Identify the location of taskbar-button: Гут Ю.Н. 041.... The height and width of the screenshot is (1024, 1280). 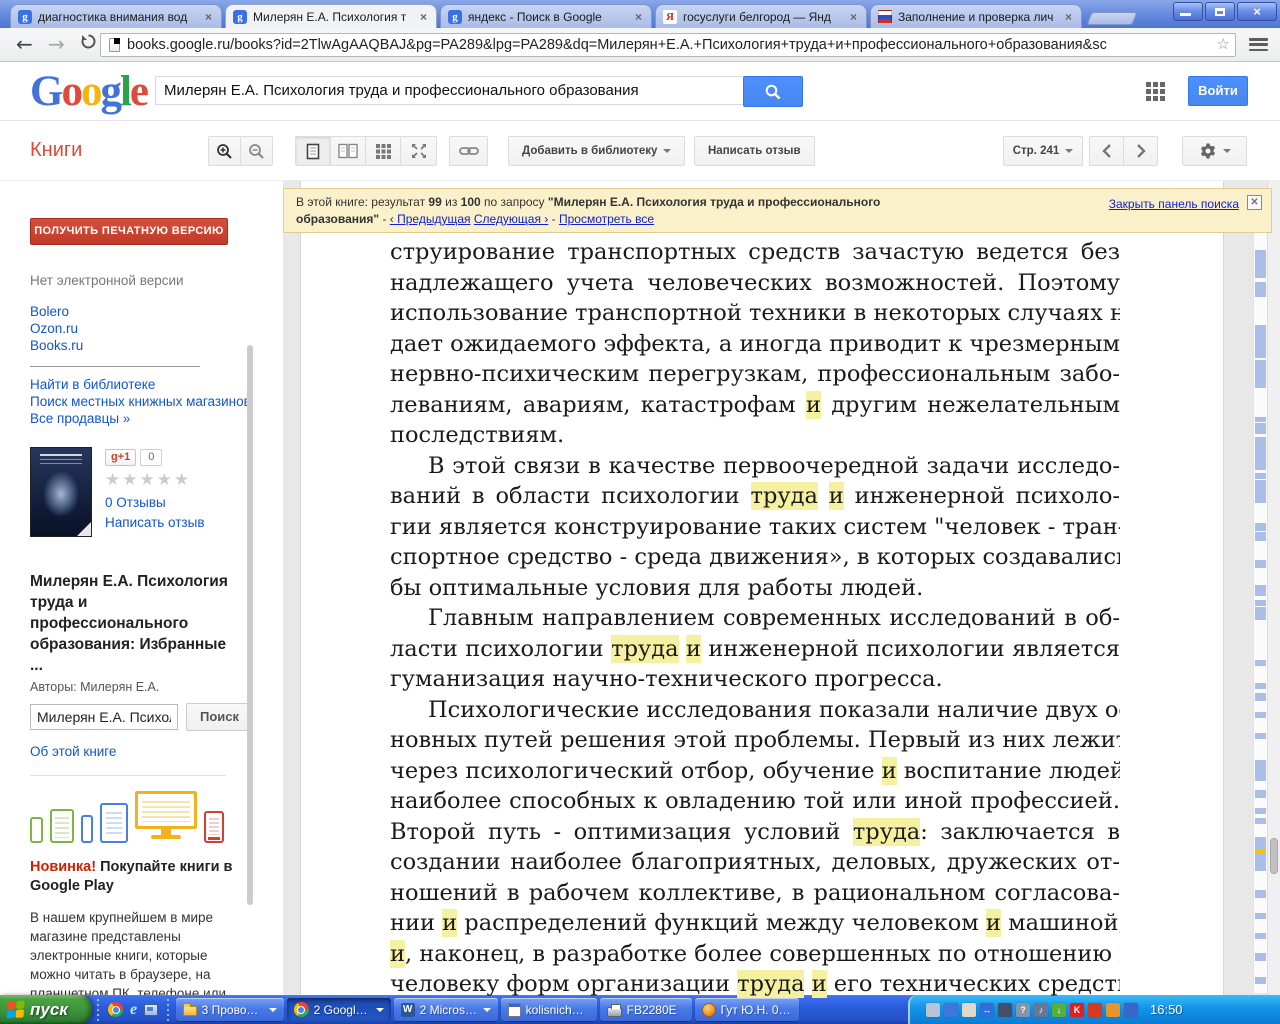
(746, 1009).